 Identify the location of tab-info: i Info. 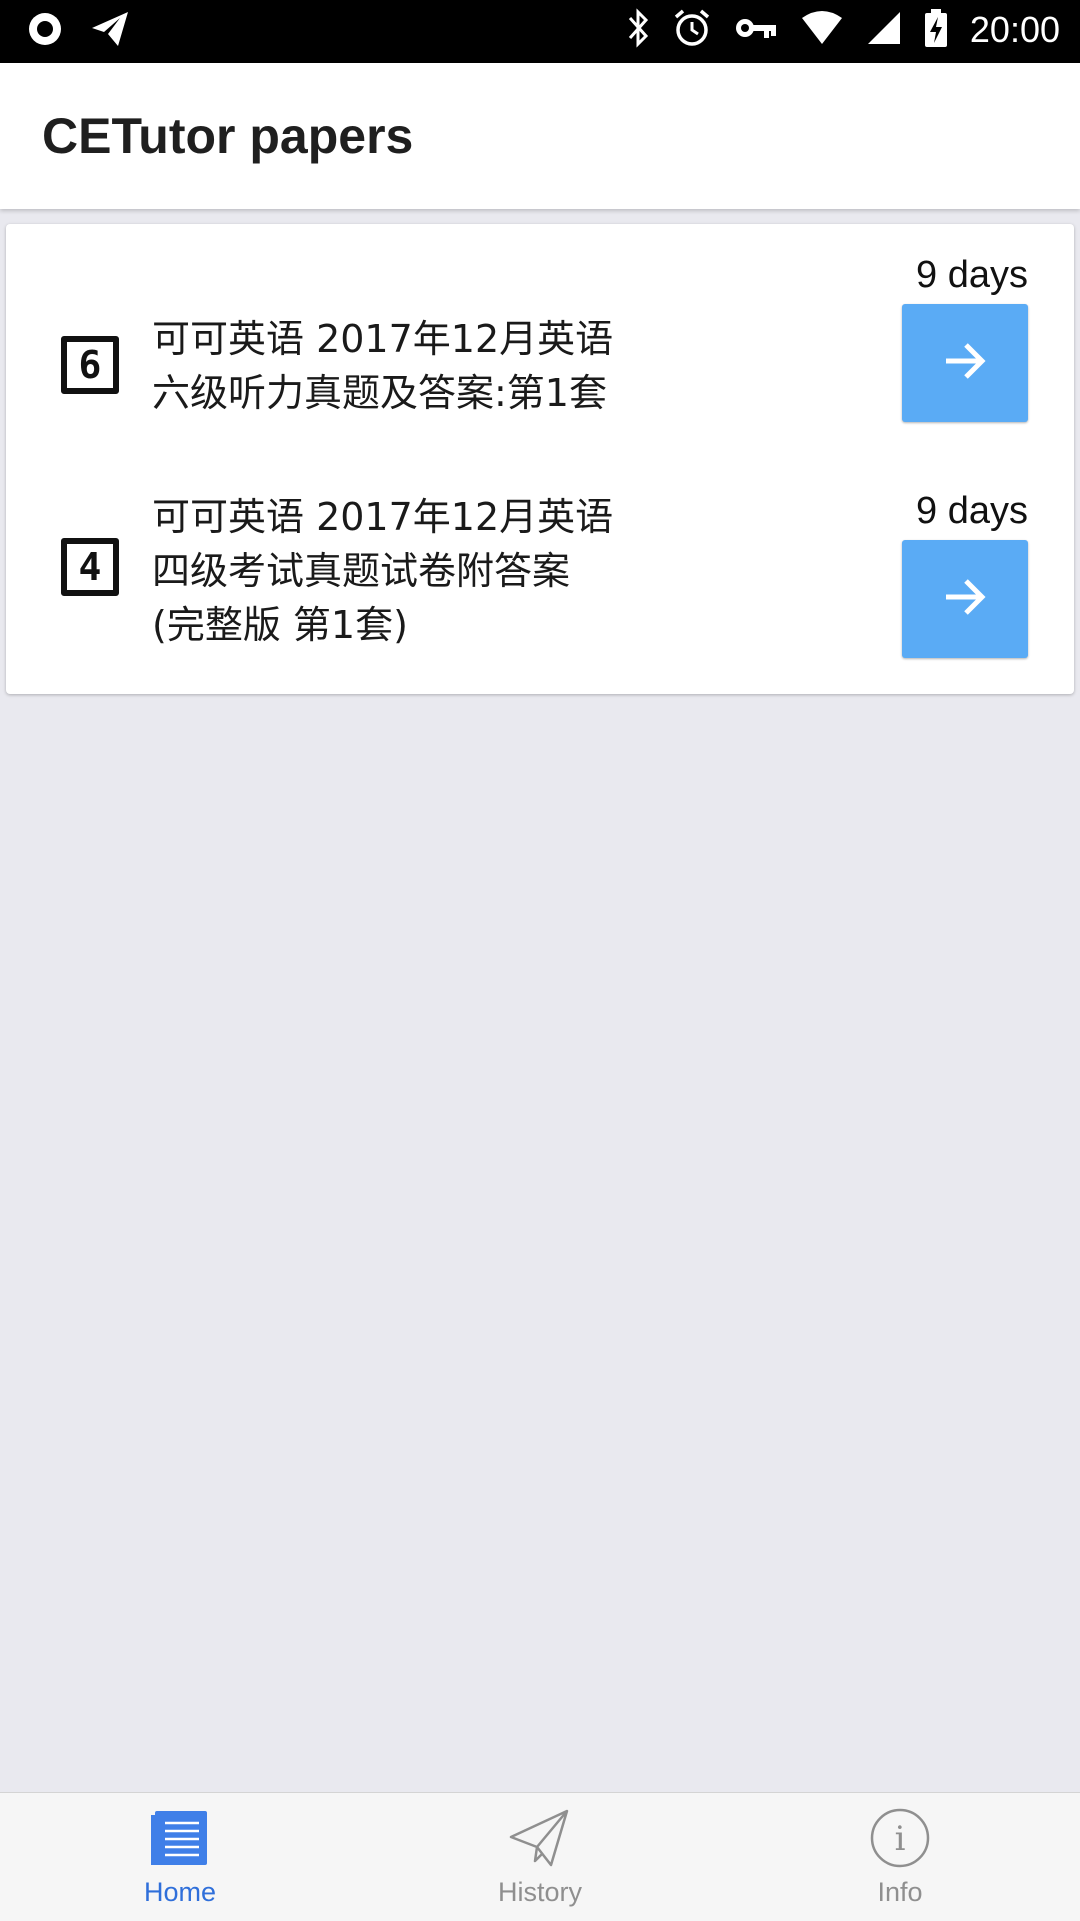
(900, 1857).